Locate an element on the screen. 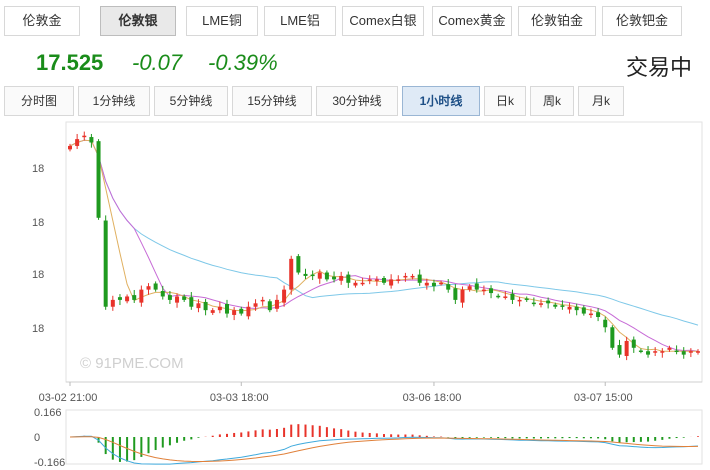 This screenshot has width=710, height=470. x-tick-label: 03-06 18:00 is located at coordinates (432, 398).